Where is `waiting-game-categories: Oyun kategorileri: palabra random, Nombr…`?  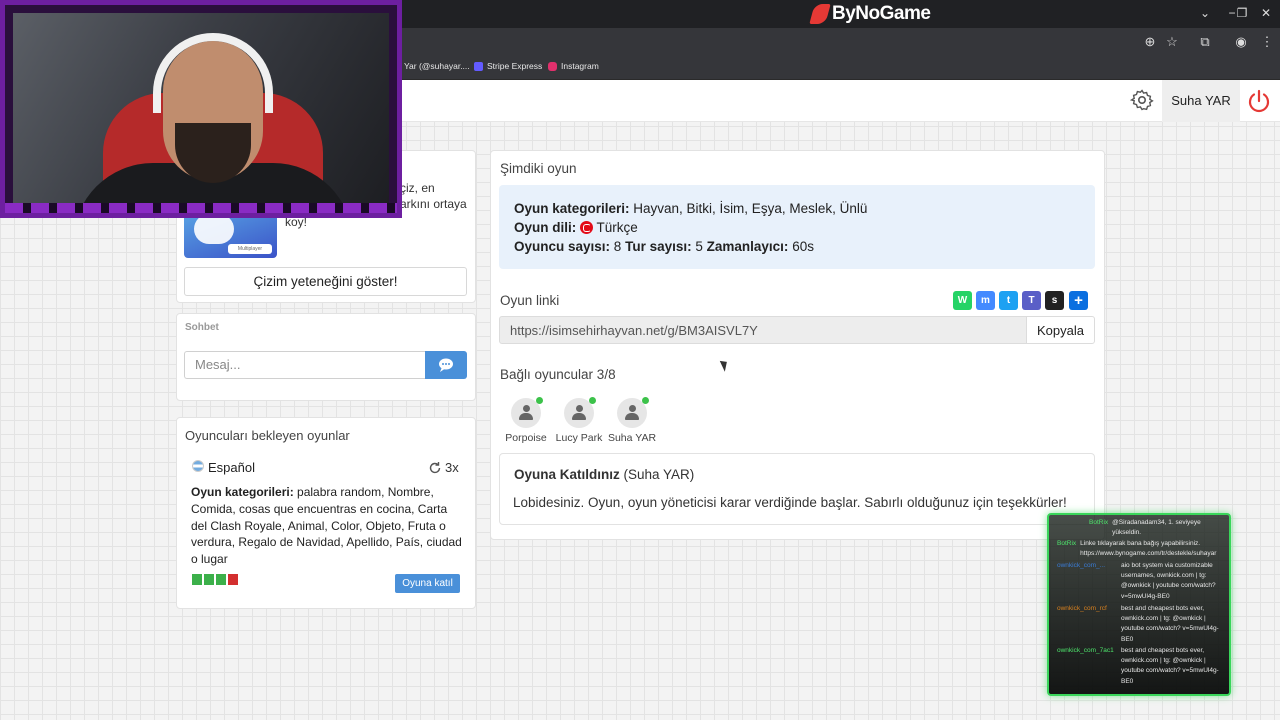
waiting-game-categories: Oyun kategorileri: palabra random, Nombr… is located at coordinates (327, 526).